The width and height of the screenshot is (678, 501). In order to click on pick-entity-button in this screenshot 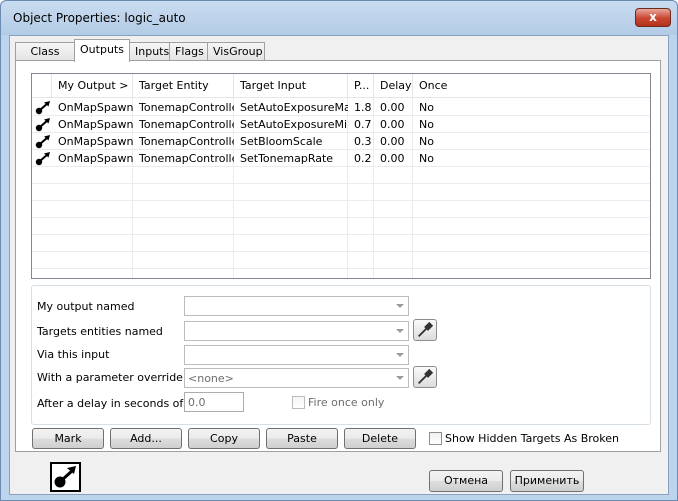, I will do `click(425, 330)`.